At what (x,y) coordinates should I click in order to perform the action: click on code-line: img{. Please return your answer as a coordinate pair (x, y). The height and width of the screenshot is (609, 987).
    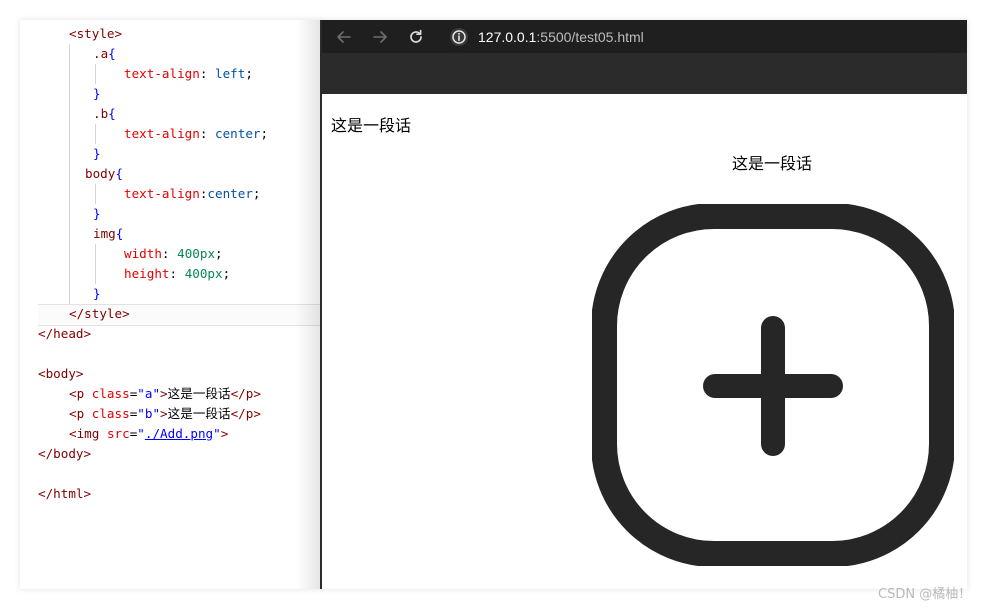
    Looking at the image, I should click on (108, 234).